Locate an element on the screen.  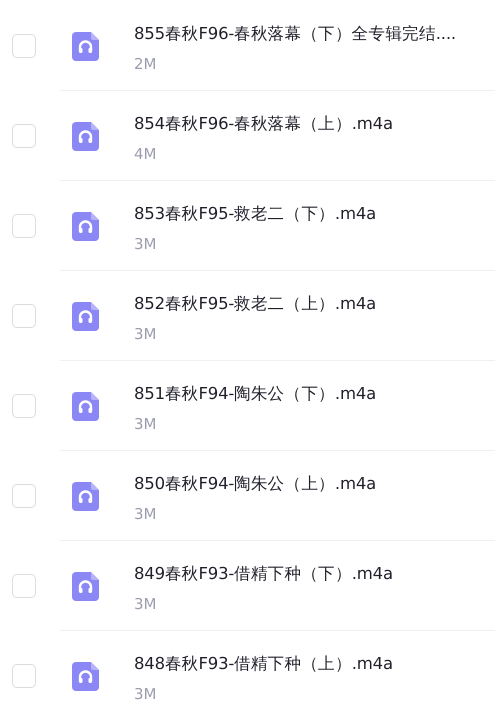
file-size: 2M is located at coordinates (146, 64).